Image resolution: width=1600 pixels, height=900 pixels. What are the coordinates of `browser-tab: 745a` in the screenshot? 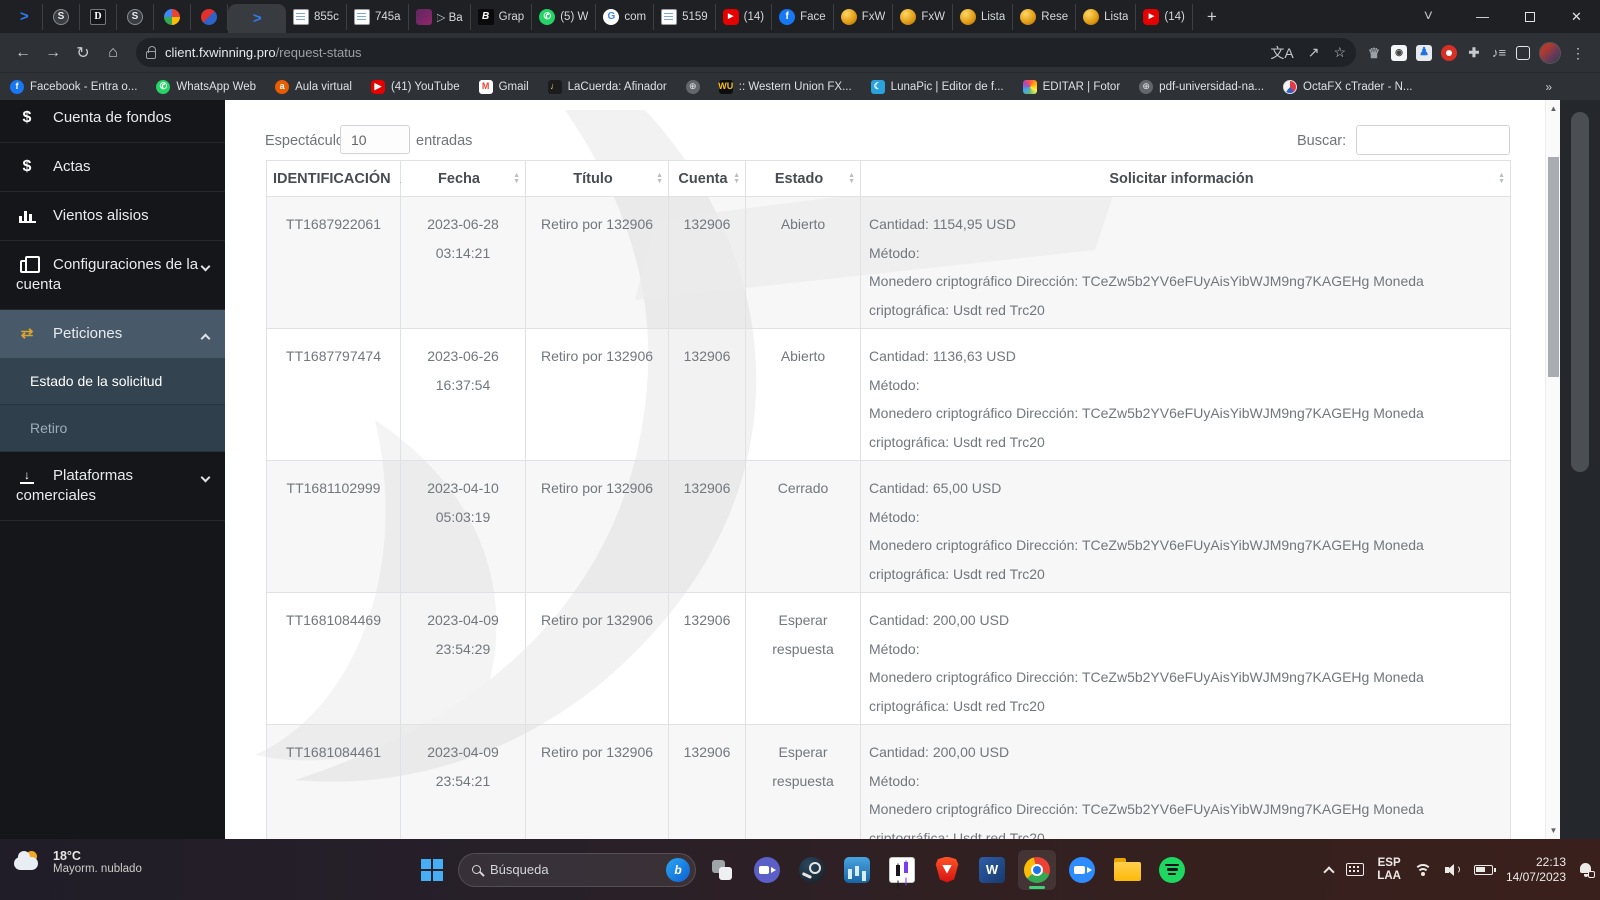 It's located at (378, 16).